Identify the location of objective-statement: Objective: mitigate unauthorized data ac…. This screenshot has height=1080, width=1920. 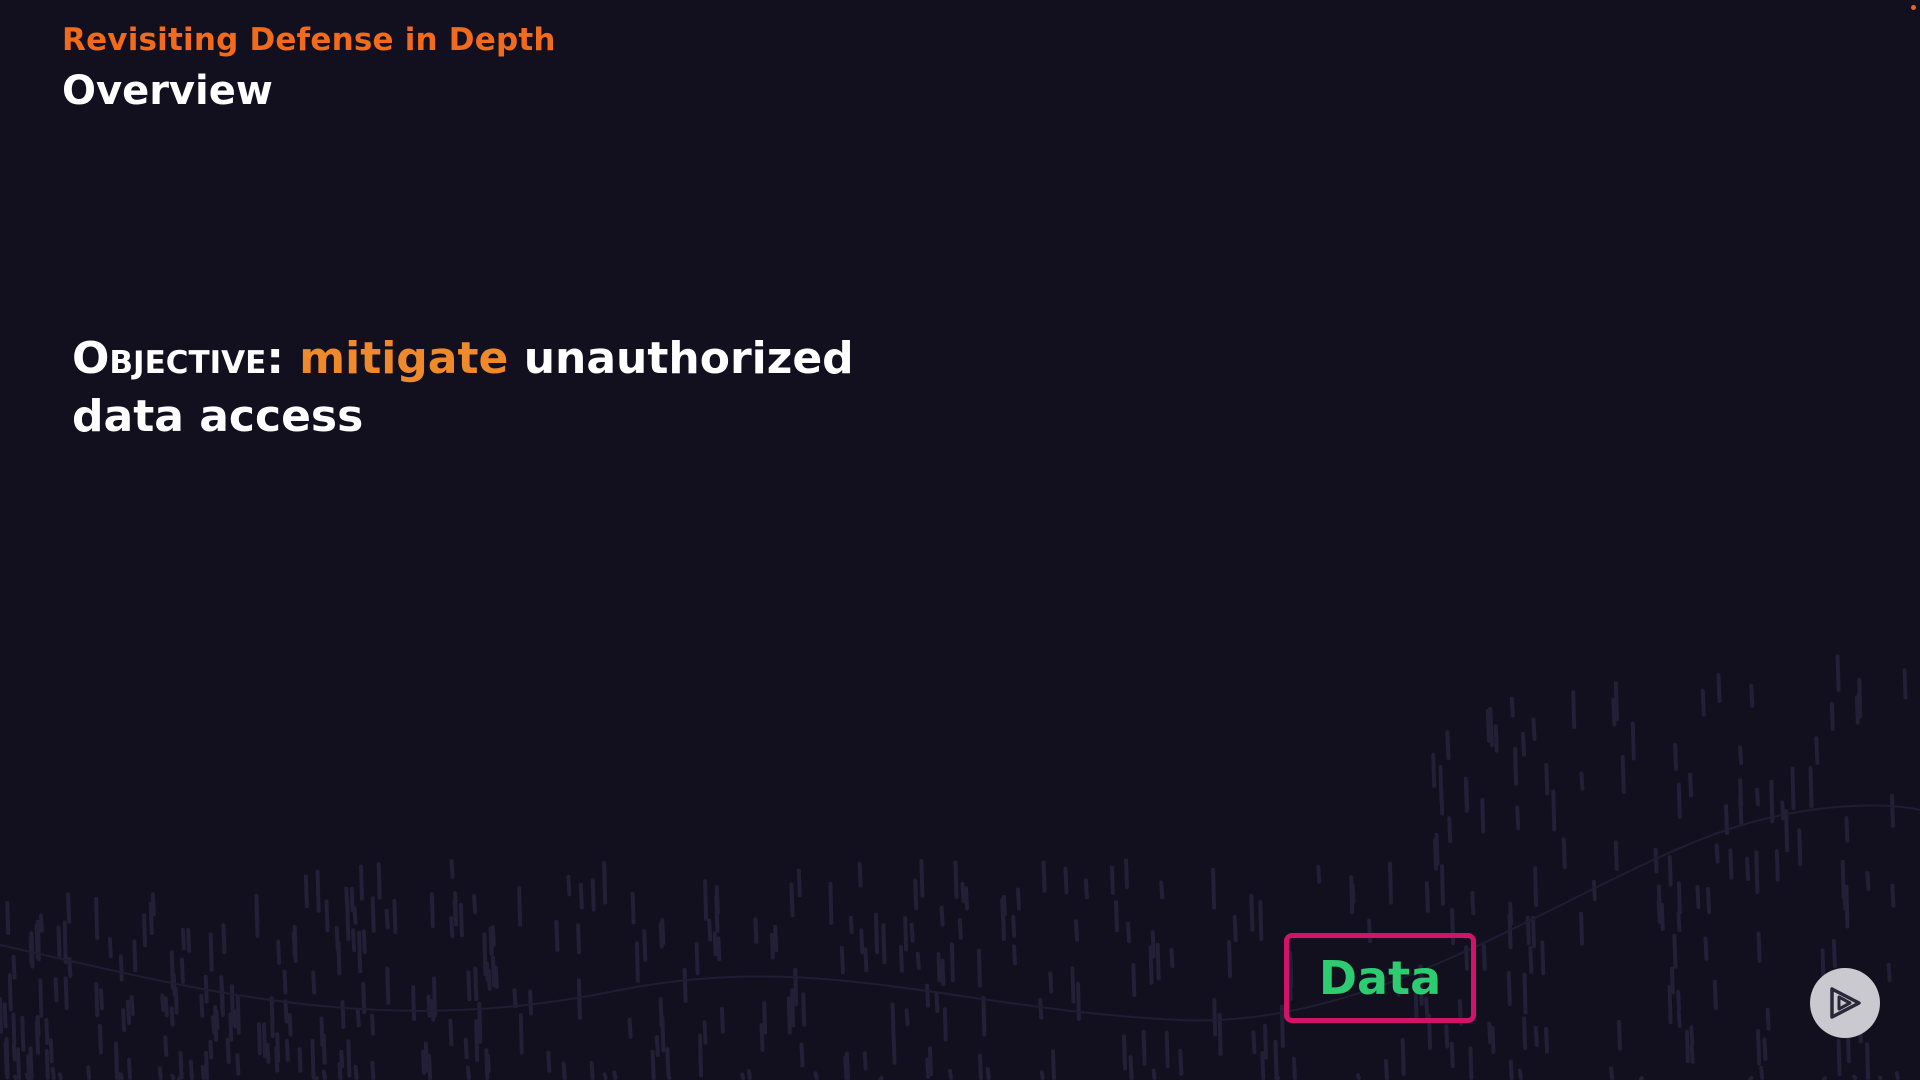
(482, 388).